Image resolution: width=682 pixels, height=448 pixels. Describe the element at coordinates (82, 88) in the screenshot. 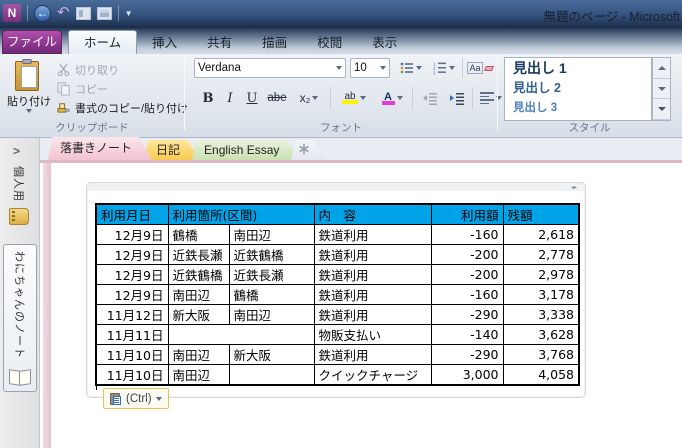

I see `copy-button: コピー` at that location.